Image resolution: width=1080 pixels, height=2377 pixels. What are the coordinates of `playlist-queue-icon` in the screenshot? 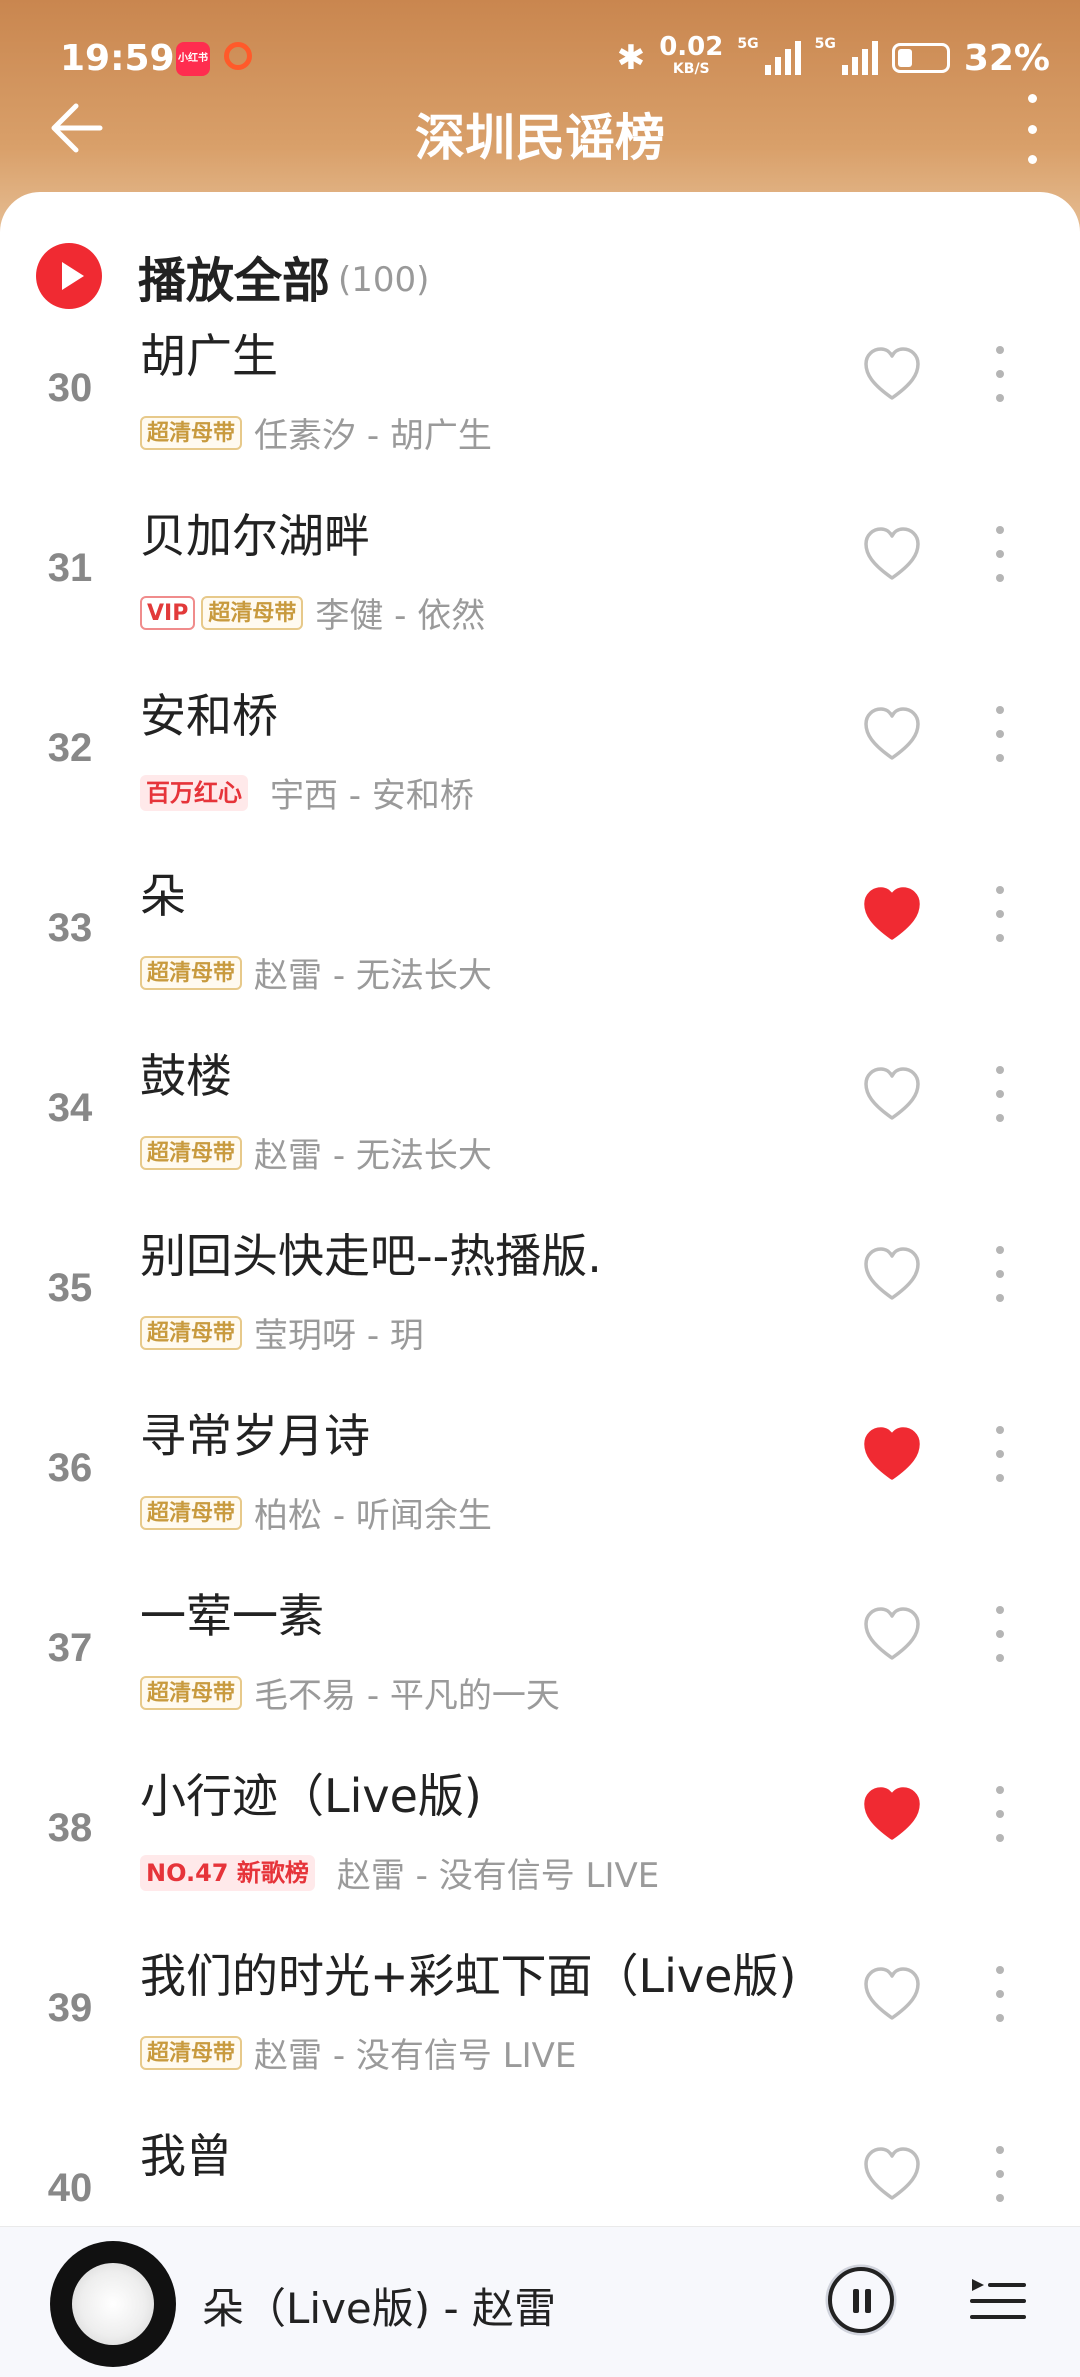 It's located at (997, 2299).